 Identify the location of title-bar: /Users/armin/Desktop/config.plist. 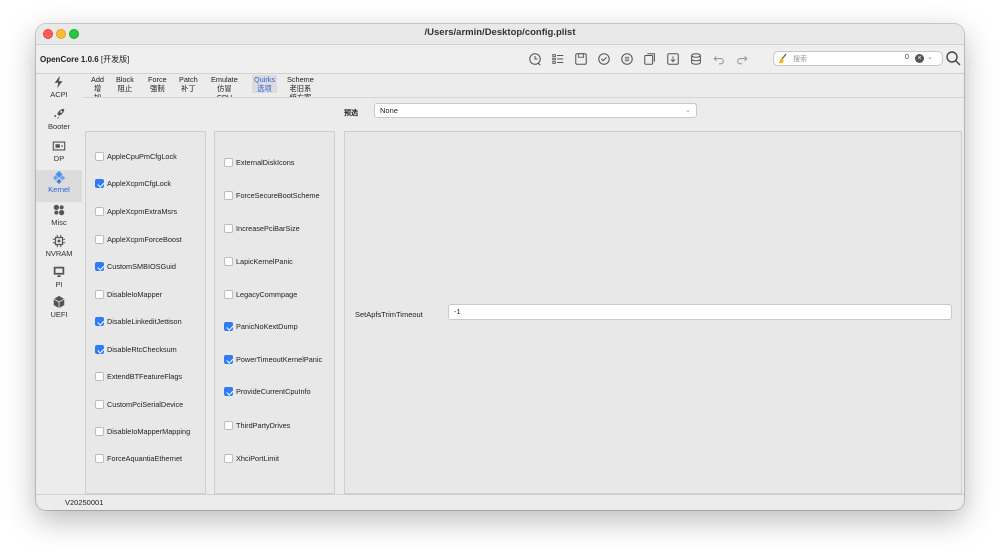
(500, 34).